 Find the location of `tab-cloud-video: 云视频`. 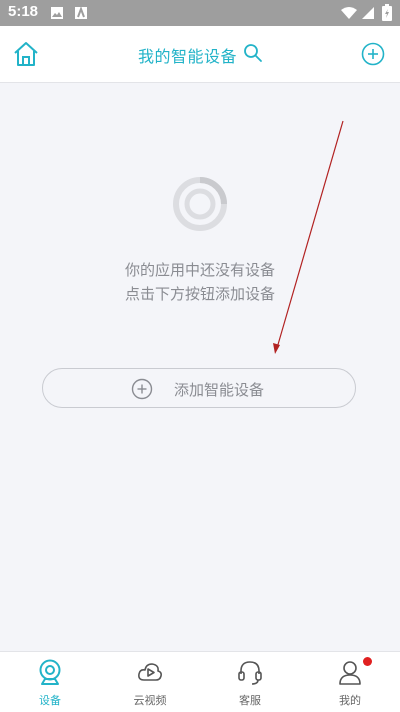

tab-cloud-video: 云视频 is located at coordinates (150, 682).